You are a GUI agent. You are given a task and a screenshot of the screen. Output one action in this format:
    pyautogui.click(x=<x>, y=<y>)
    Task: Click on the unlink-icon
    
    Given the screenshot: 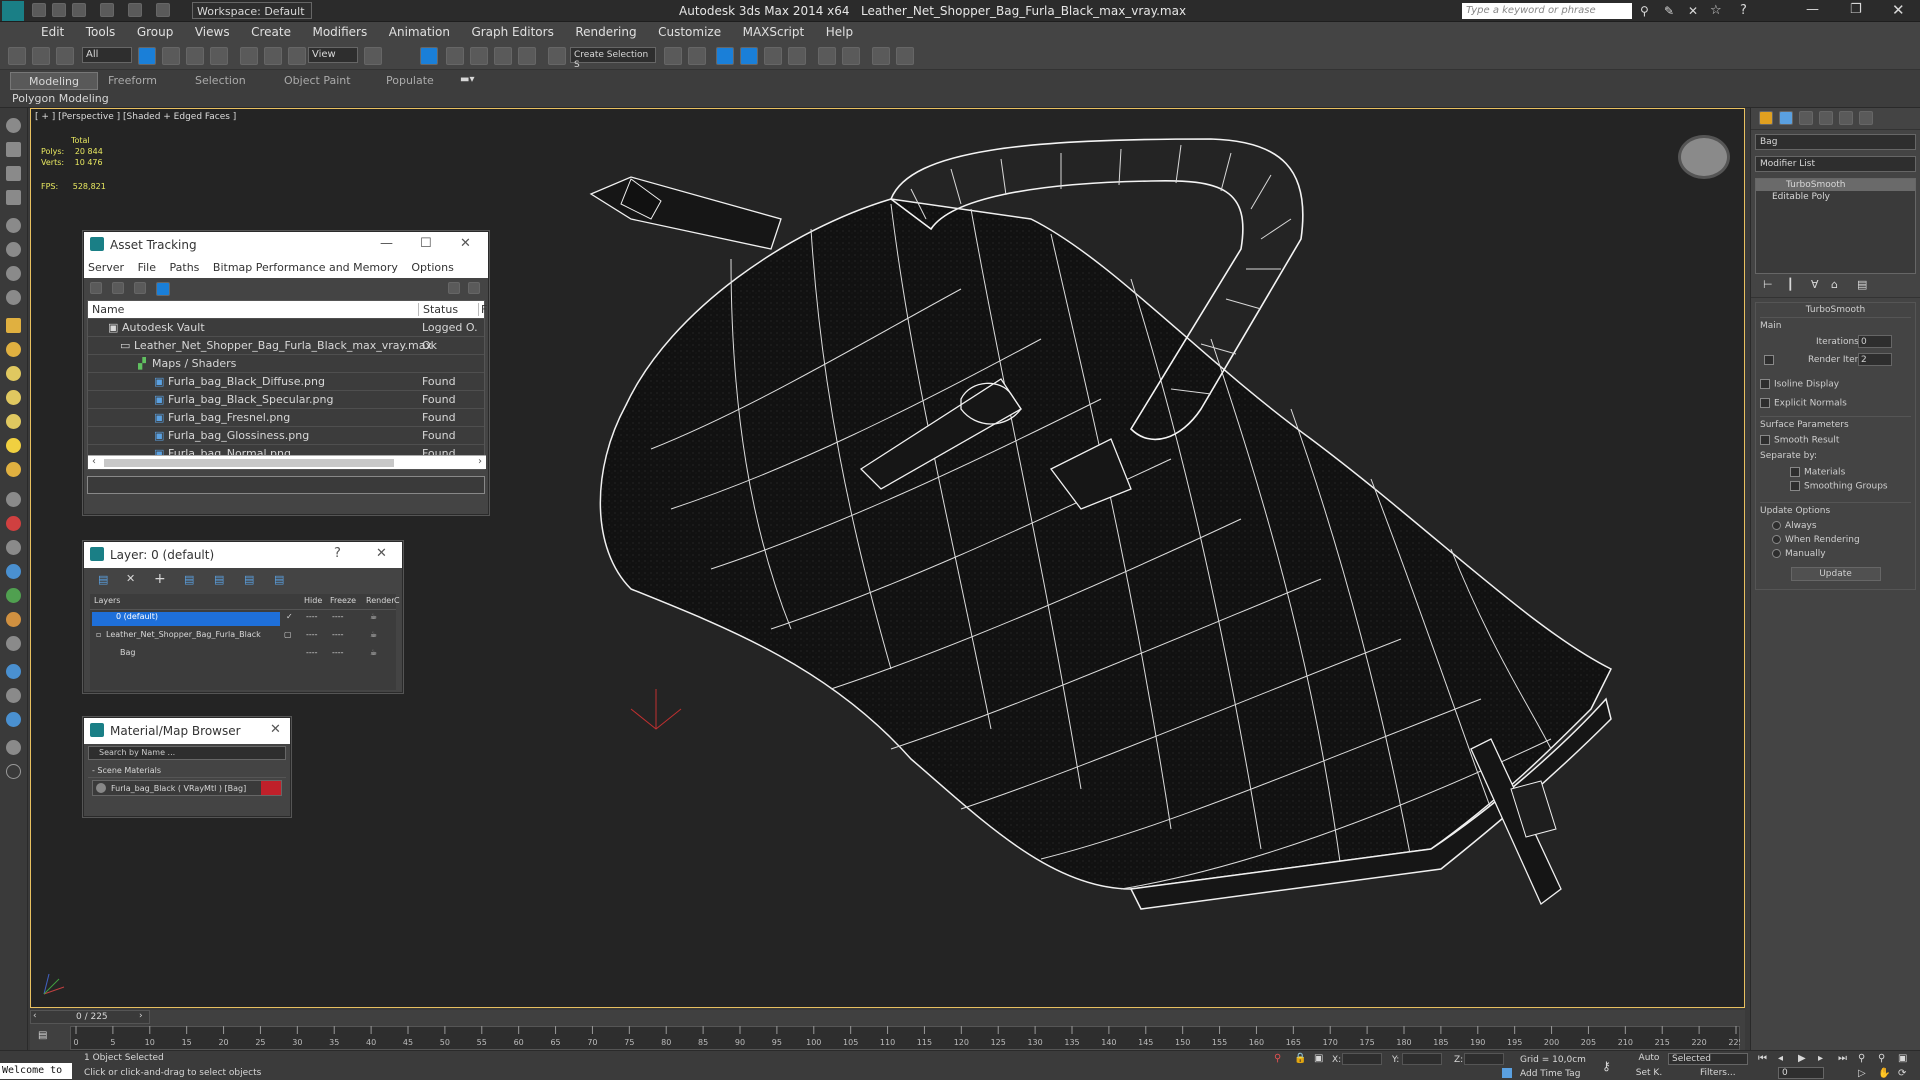 What is the action you would take?
    pyautogui.click(x=41, y=56)
    